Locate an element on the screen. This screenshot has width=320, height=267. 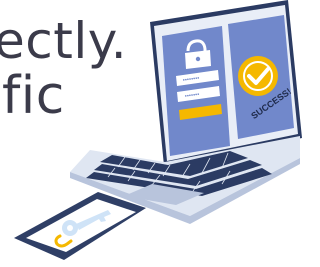
success-check-badge is located at coordinates (258, 76).